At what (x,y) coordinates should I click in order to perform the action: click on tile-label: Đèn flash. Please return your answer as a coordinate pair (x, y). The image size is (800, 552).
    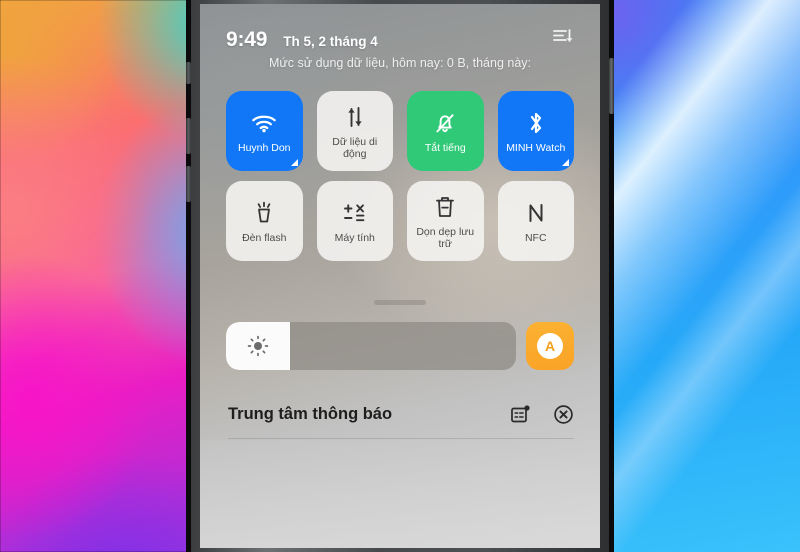
    Looking at the image, I should click on (264, 237).